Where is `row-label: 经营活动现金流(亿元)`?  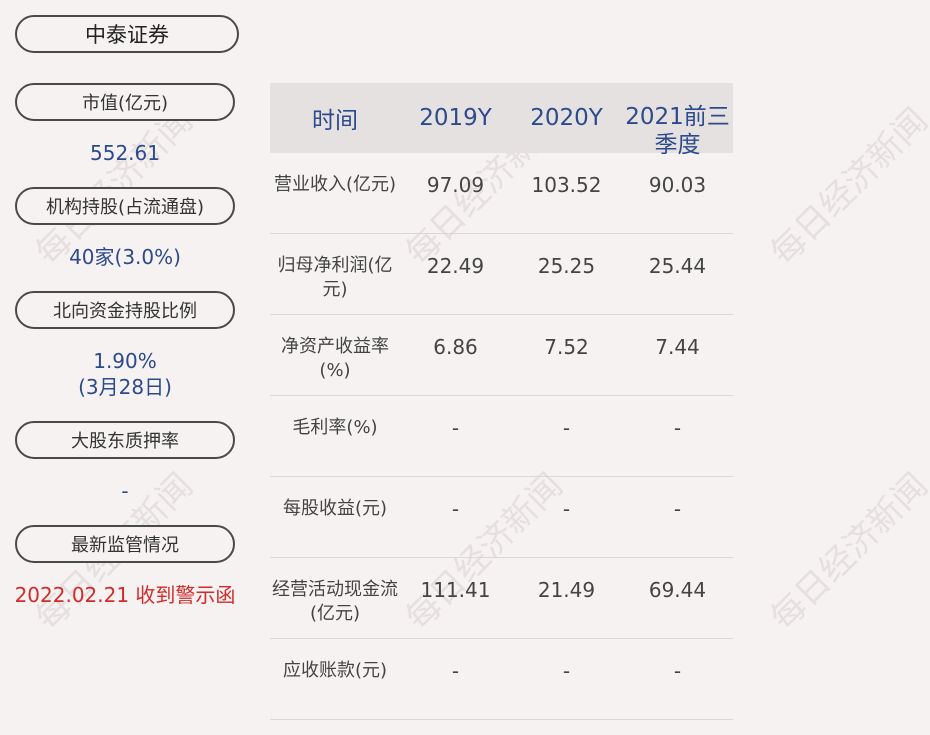
row-label: 经营活动现金流(亿元) is located at coordinates (335, 601).